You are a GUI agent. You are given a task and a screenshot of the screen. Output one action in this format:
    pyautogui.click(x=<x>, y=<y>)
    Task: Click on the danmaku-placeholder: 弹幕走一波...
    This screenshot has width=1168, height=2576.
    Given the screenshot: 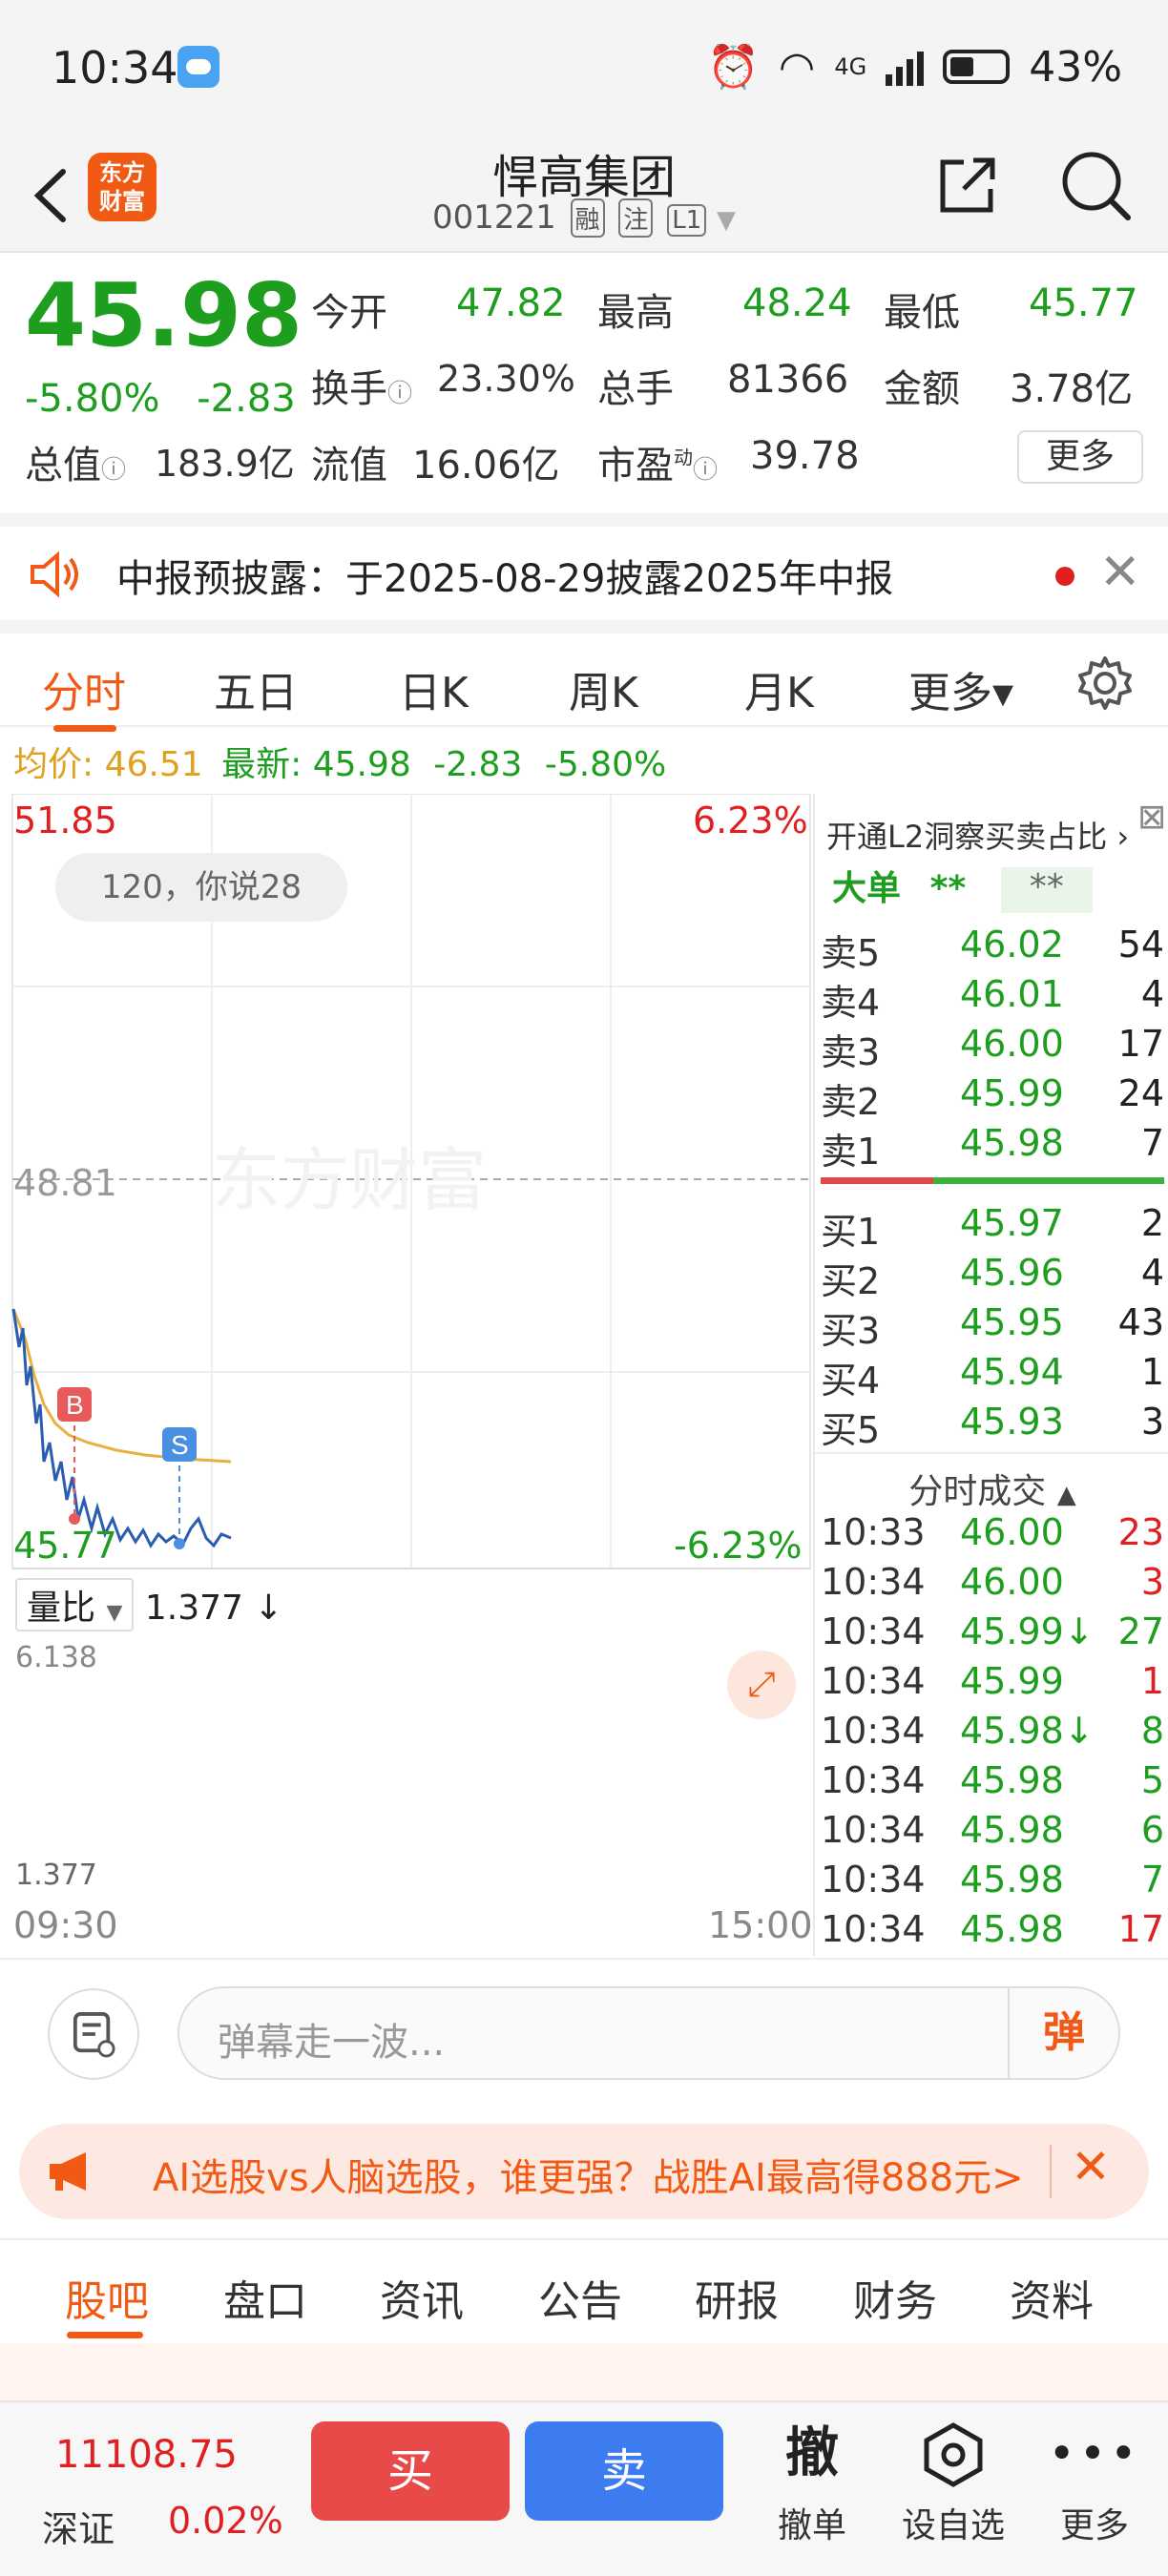 What is the action you would take?
    pyautogui.click(x=332, y=2043)
    